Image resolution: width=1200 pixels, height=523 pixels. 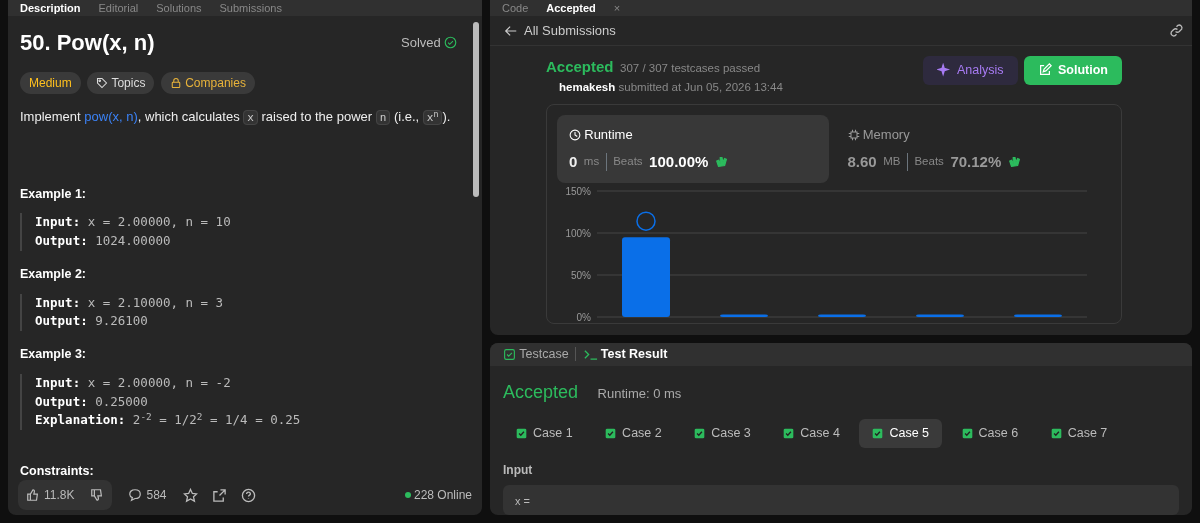 What do you see at coordinates (578, 192) in the screenshot?
I see `y-axis-label: 150%` at bounding box center [578, 192].